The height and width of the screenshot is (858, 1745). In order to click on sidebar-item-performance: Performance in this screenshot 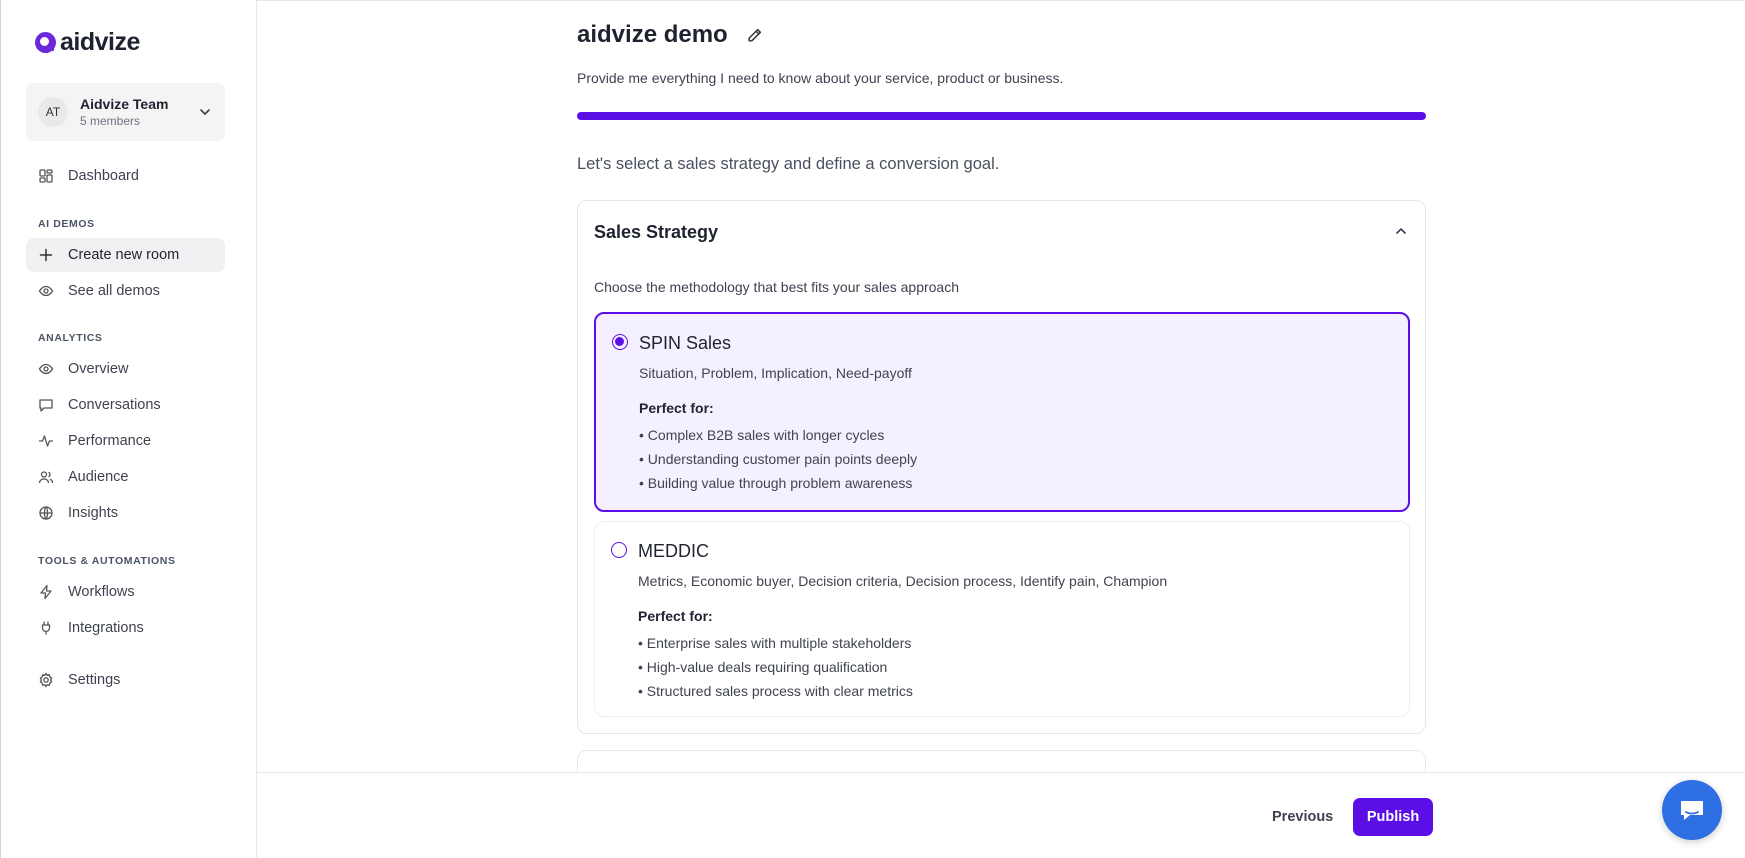, I will do `click(125, 441)`.